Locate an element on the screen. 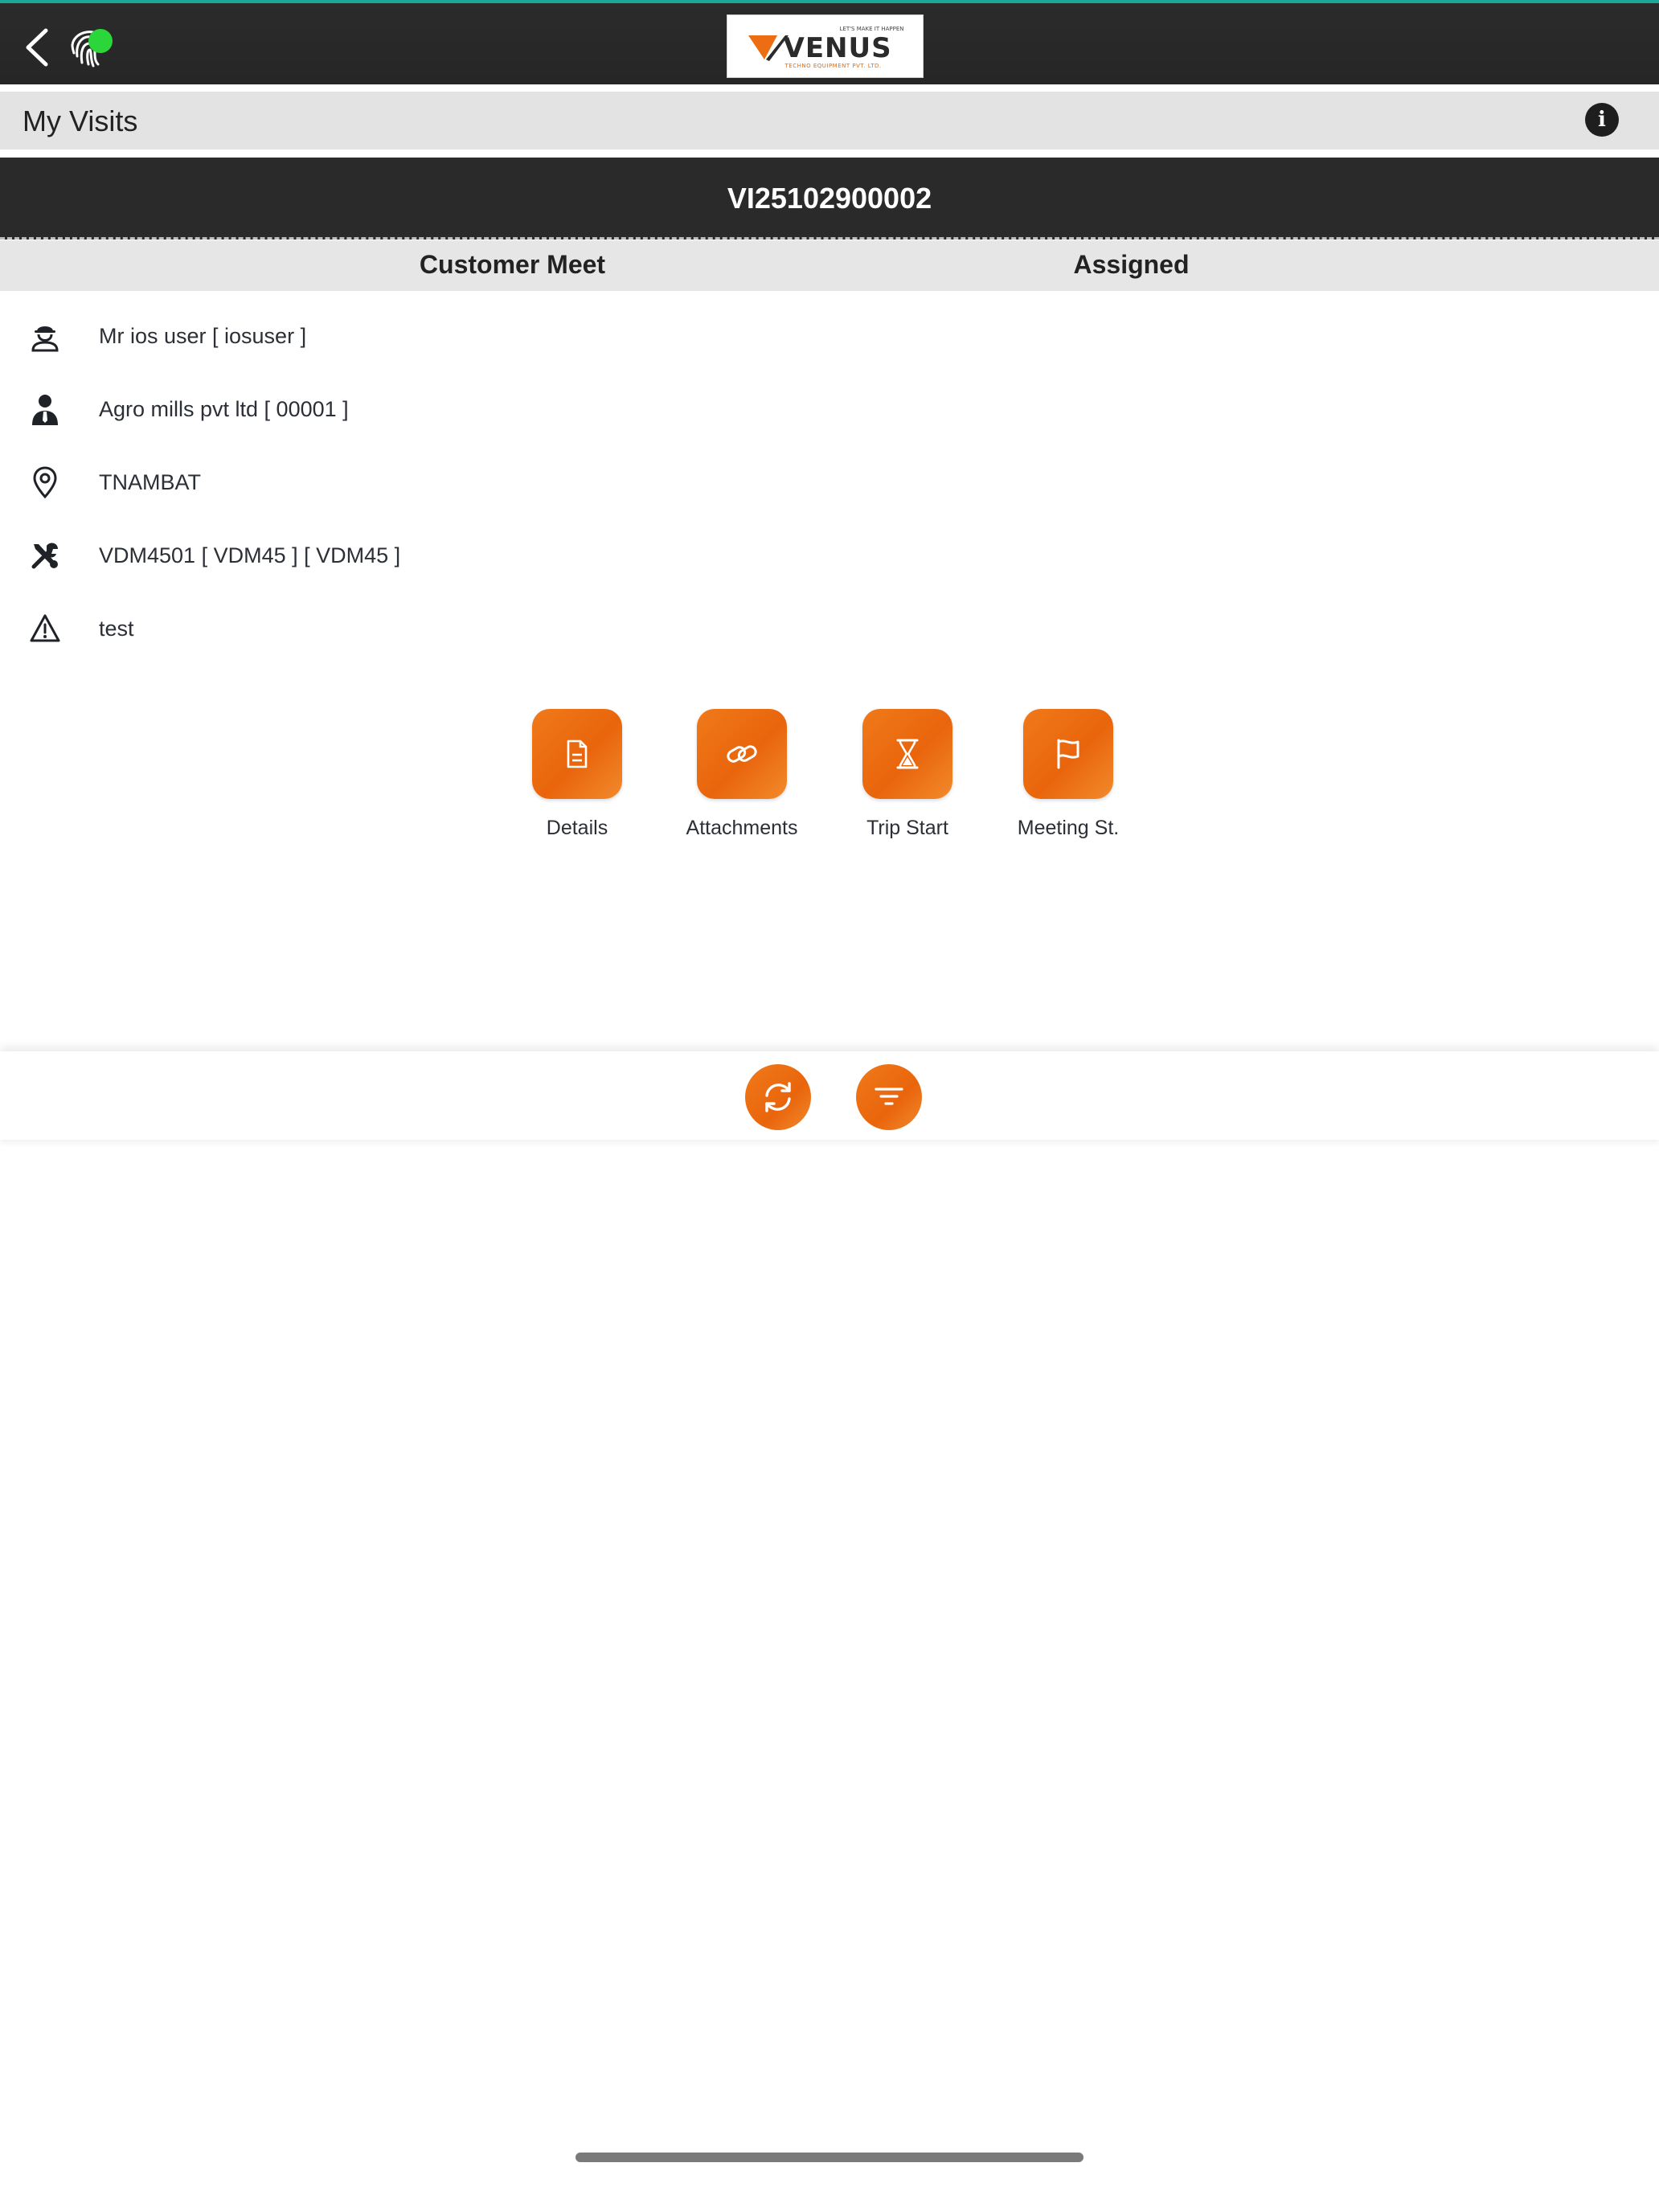 The width and height of the screenshot is (1659, 2212). location-pin-icon is located at coordinates (45, 482).